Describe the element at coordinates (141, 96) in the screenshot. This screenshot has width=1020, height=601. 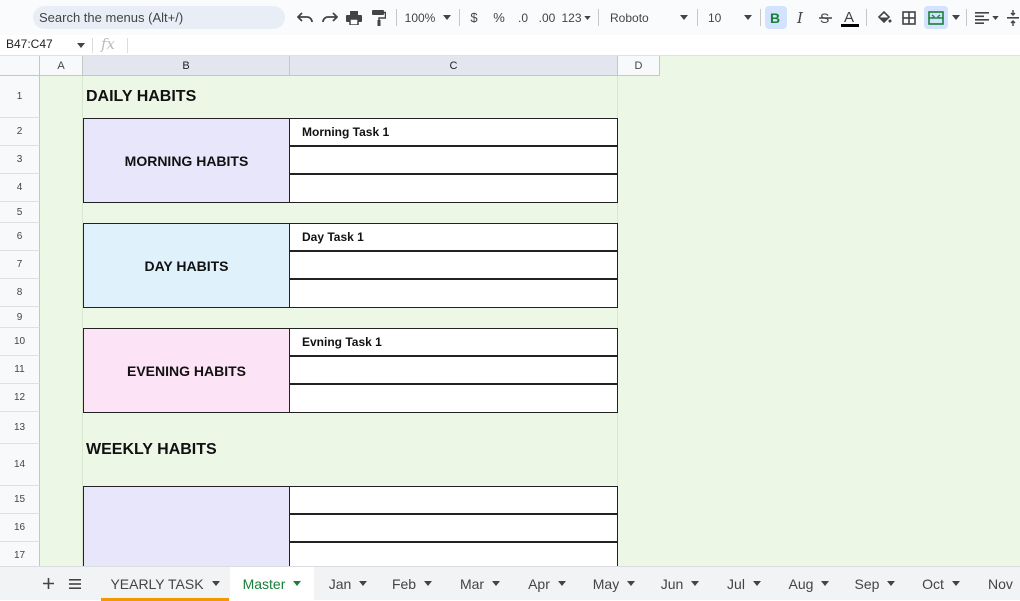
I see `daily-habits-heading: DAILY HABITS` at that location.